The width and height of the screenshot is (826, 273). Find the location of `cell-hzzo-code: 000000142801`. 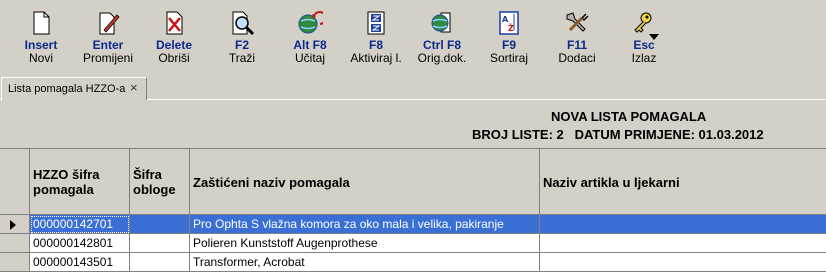

cell-hzzo-code: 000000142801 is located at coordinates (80, 243).